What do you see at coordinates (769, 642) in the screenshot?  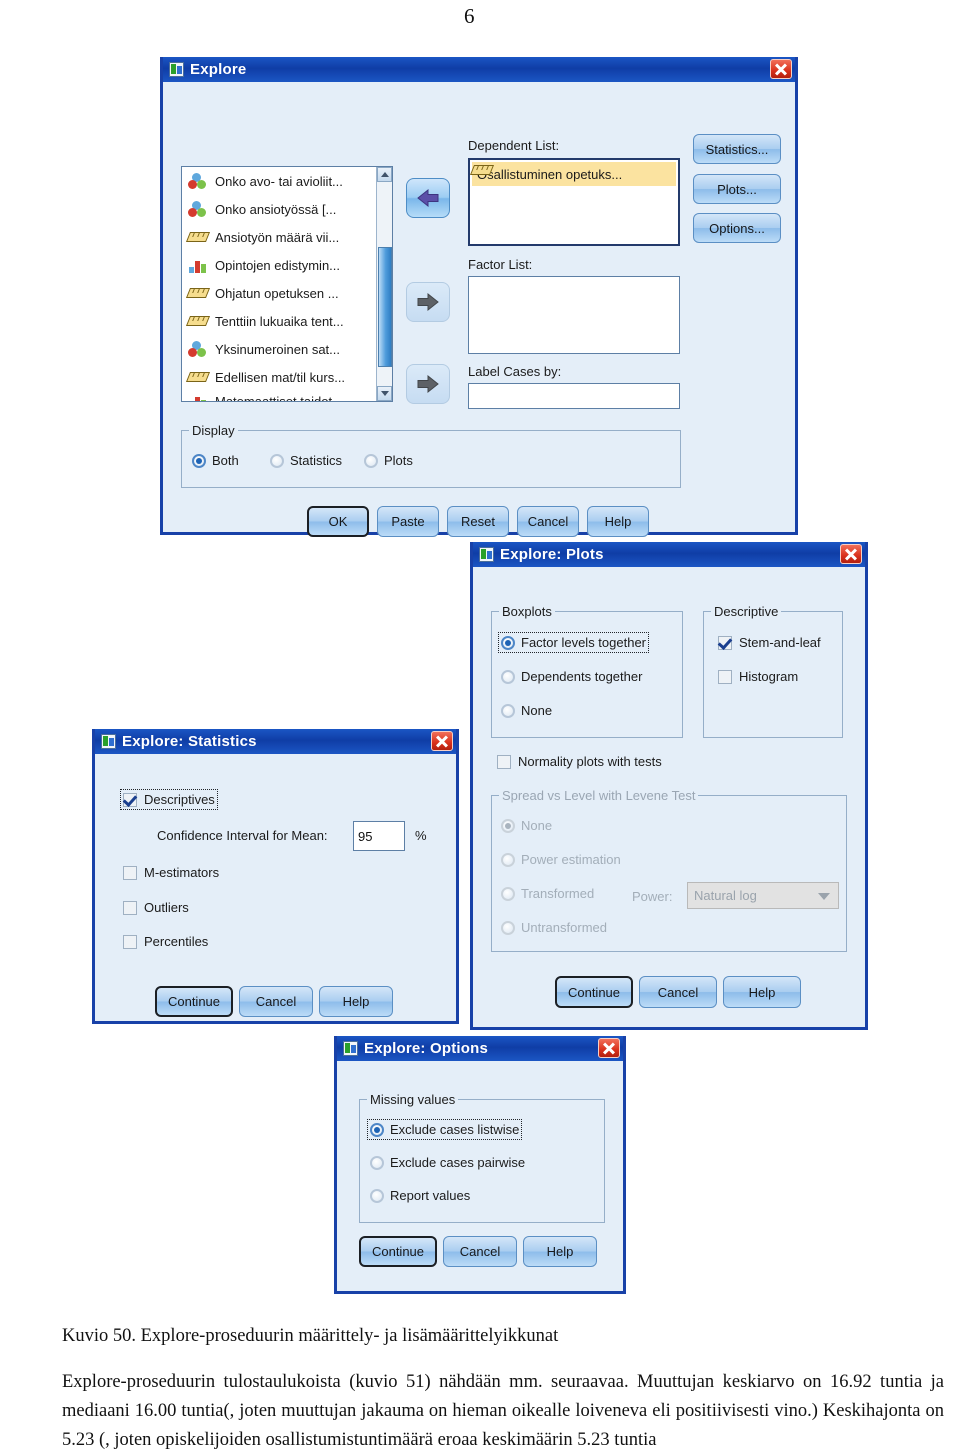 I see `descriptive-option-stem-and-leaf: Stem-and-leaf` at bounding box center [769, 642].